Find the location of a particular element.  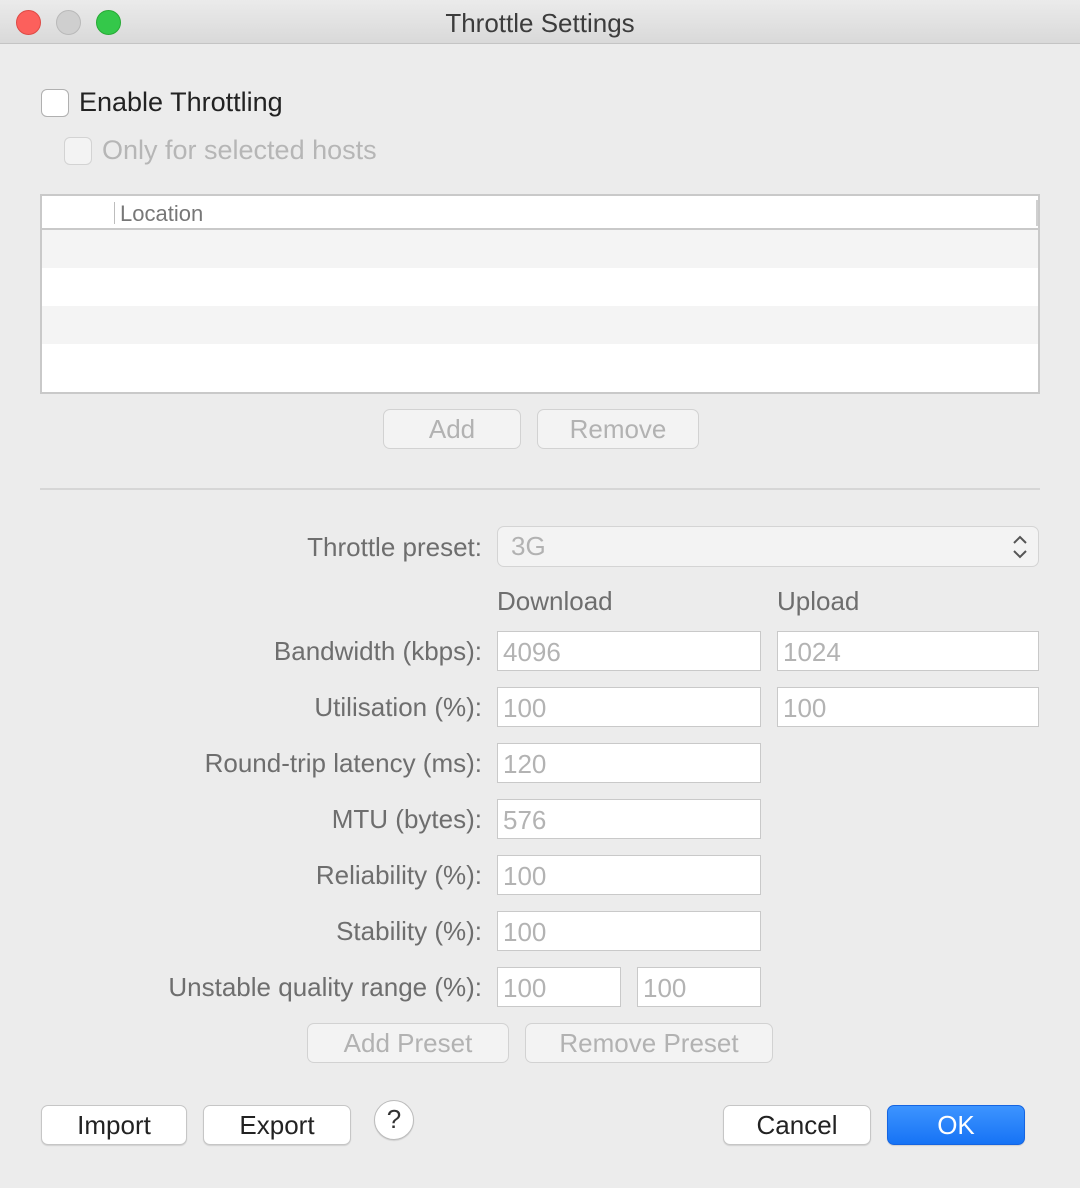

table-header: Location is located at coordinates (540, 213).